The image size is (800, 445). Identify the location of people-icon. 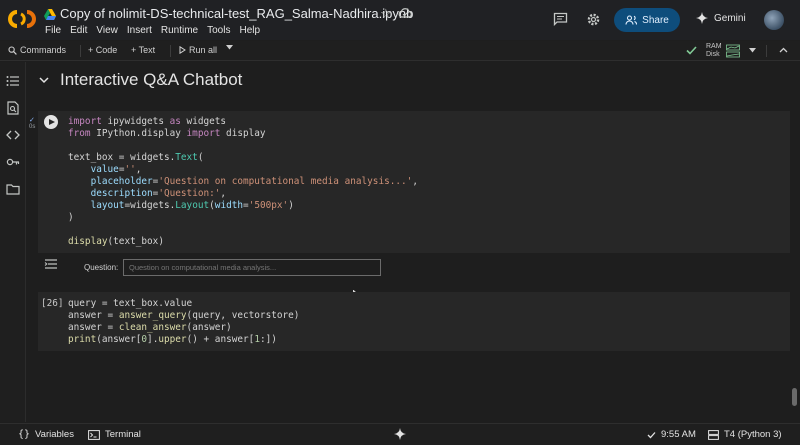
(631, 20).